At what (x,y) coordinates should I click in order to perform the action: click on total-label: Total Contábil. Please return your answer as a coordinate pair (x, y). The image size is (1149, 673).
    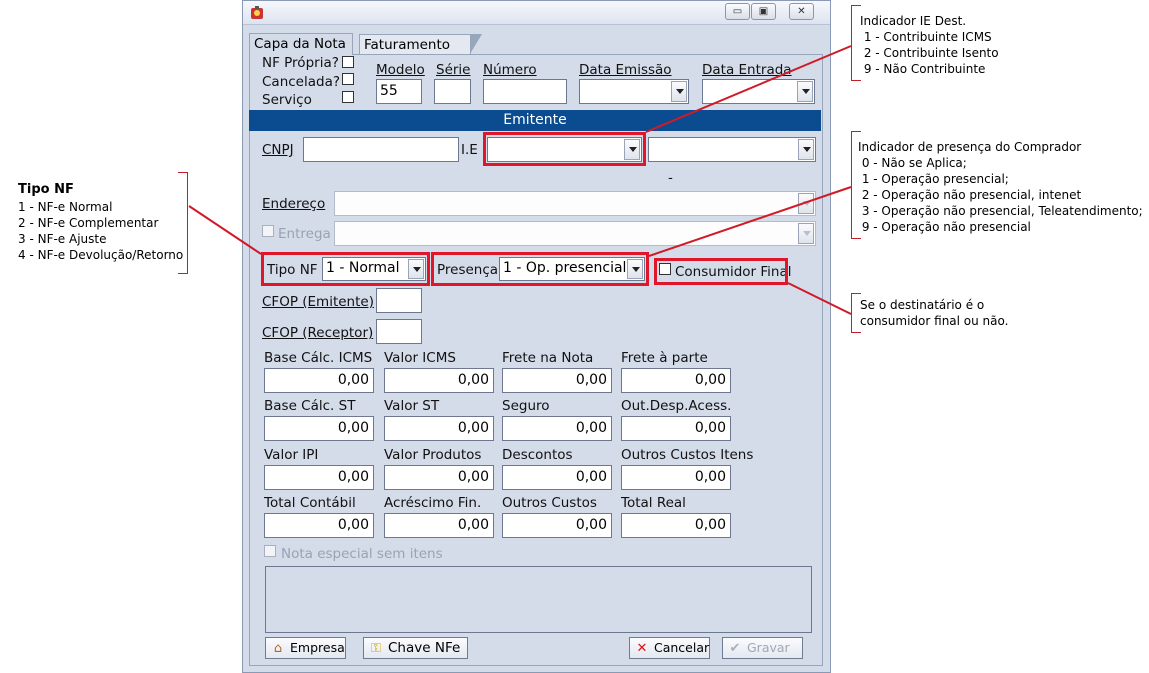
    Looking at the image, I should click on (310, 503).